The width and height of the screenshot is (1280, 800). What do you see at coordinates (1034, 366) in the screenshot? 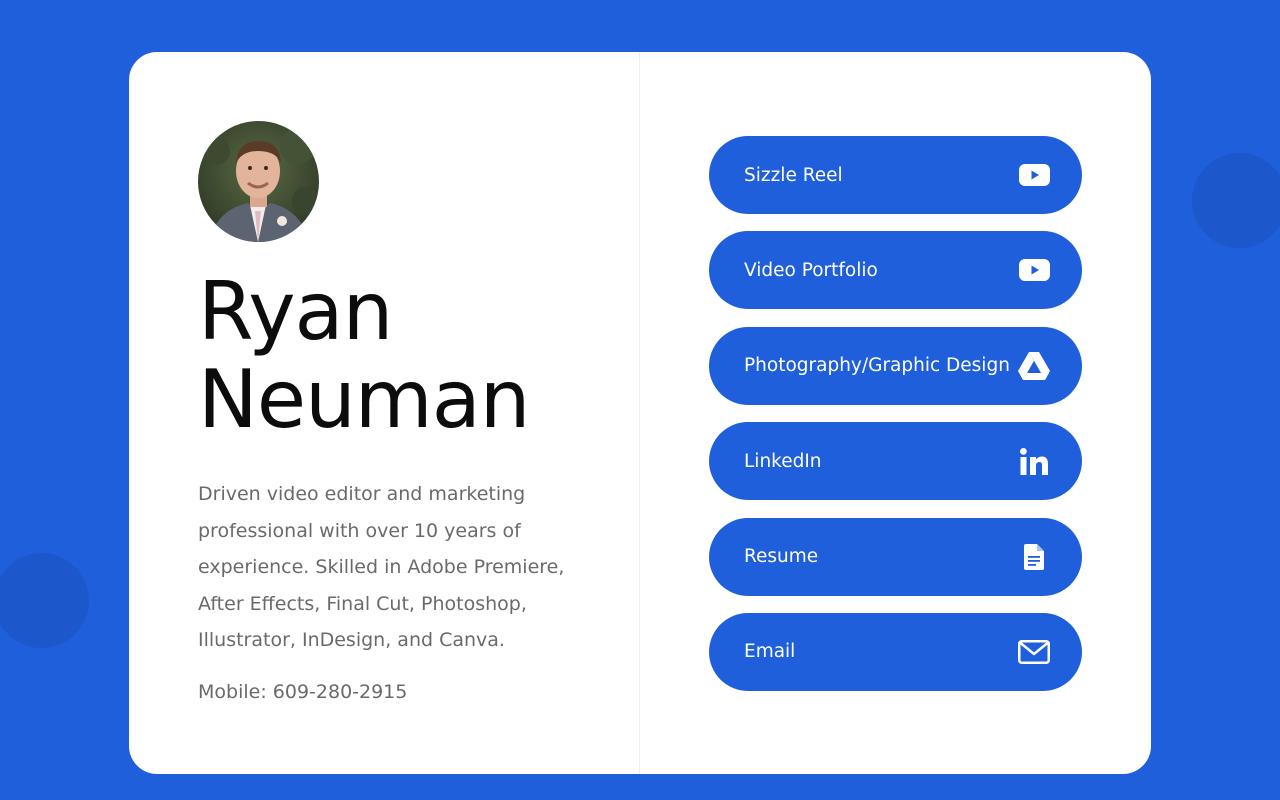
I see `google-drive-icon` at bounding box center [1034, 366].